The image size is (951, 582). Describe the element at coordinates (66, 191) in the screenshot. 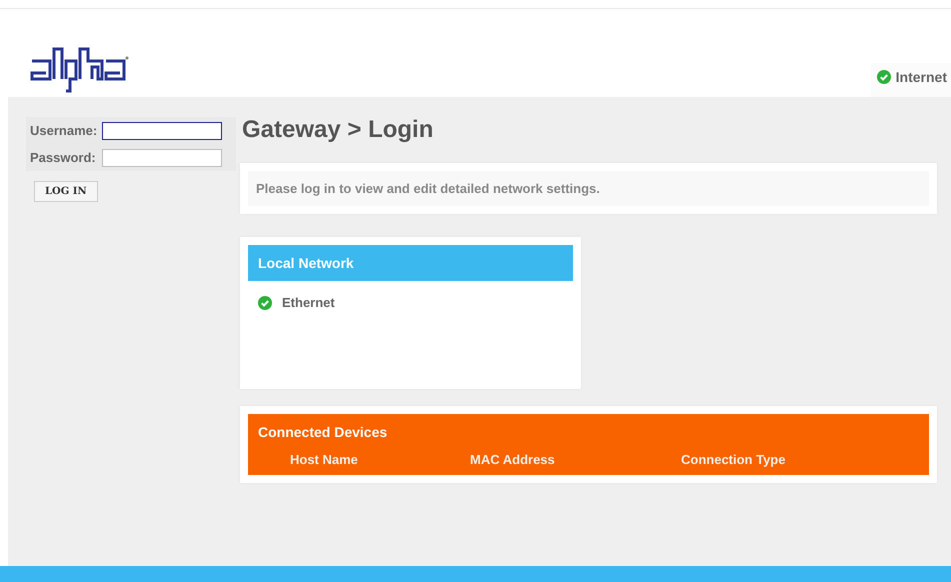

I see `login-button: LOG IN` at that location.